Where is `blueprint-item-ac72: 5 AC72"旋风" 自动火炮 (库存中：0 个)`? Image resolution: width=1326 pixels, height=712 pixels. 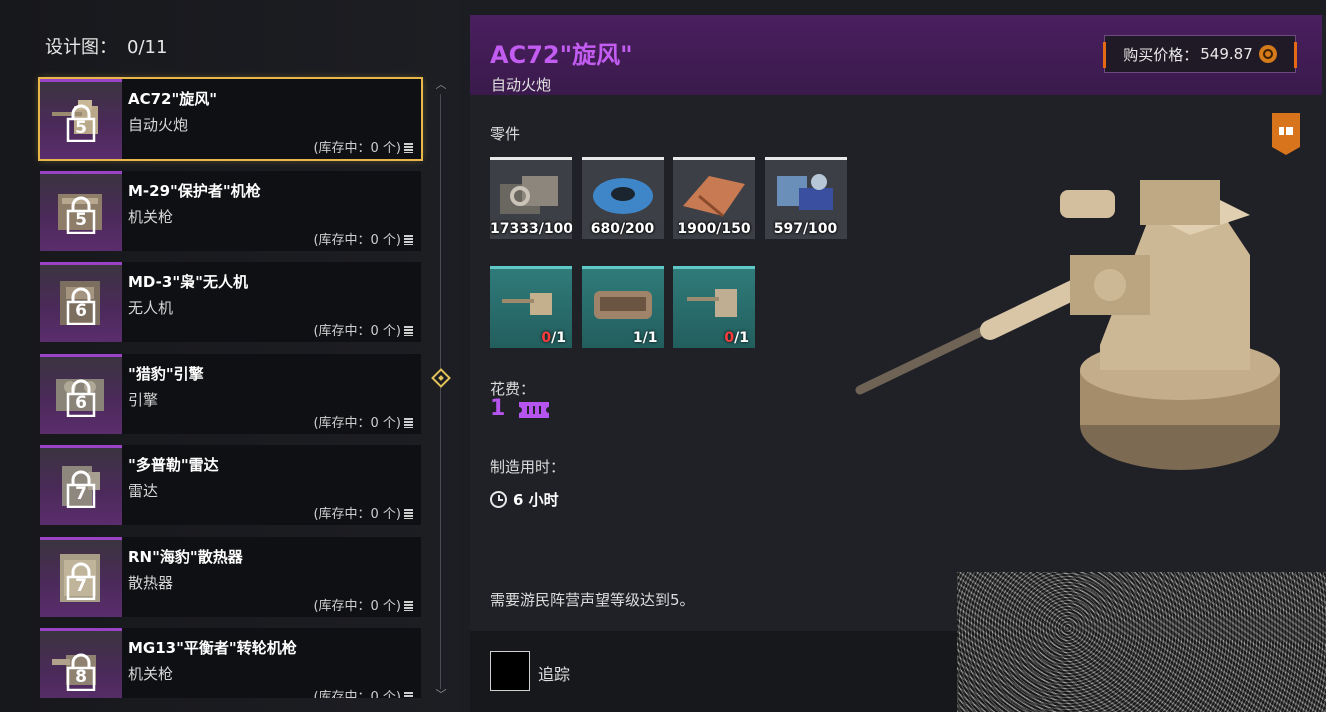 blueprint-item-ac72: 5 AC72"旋风" 自动火炮 (库存中：0 个) is located at coordinates (230, 119).